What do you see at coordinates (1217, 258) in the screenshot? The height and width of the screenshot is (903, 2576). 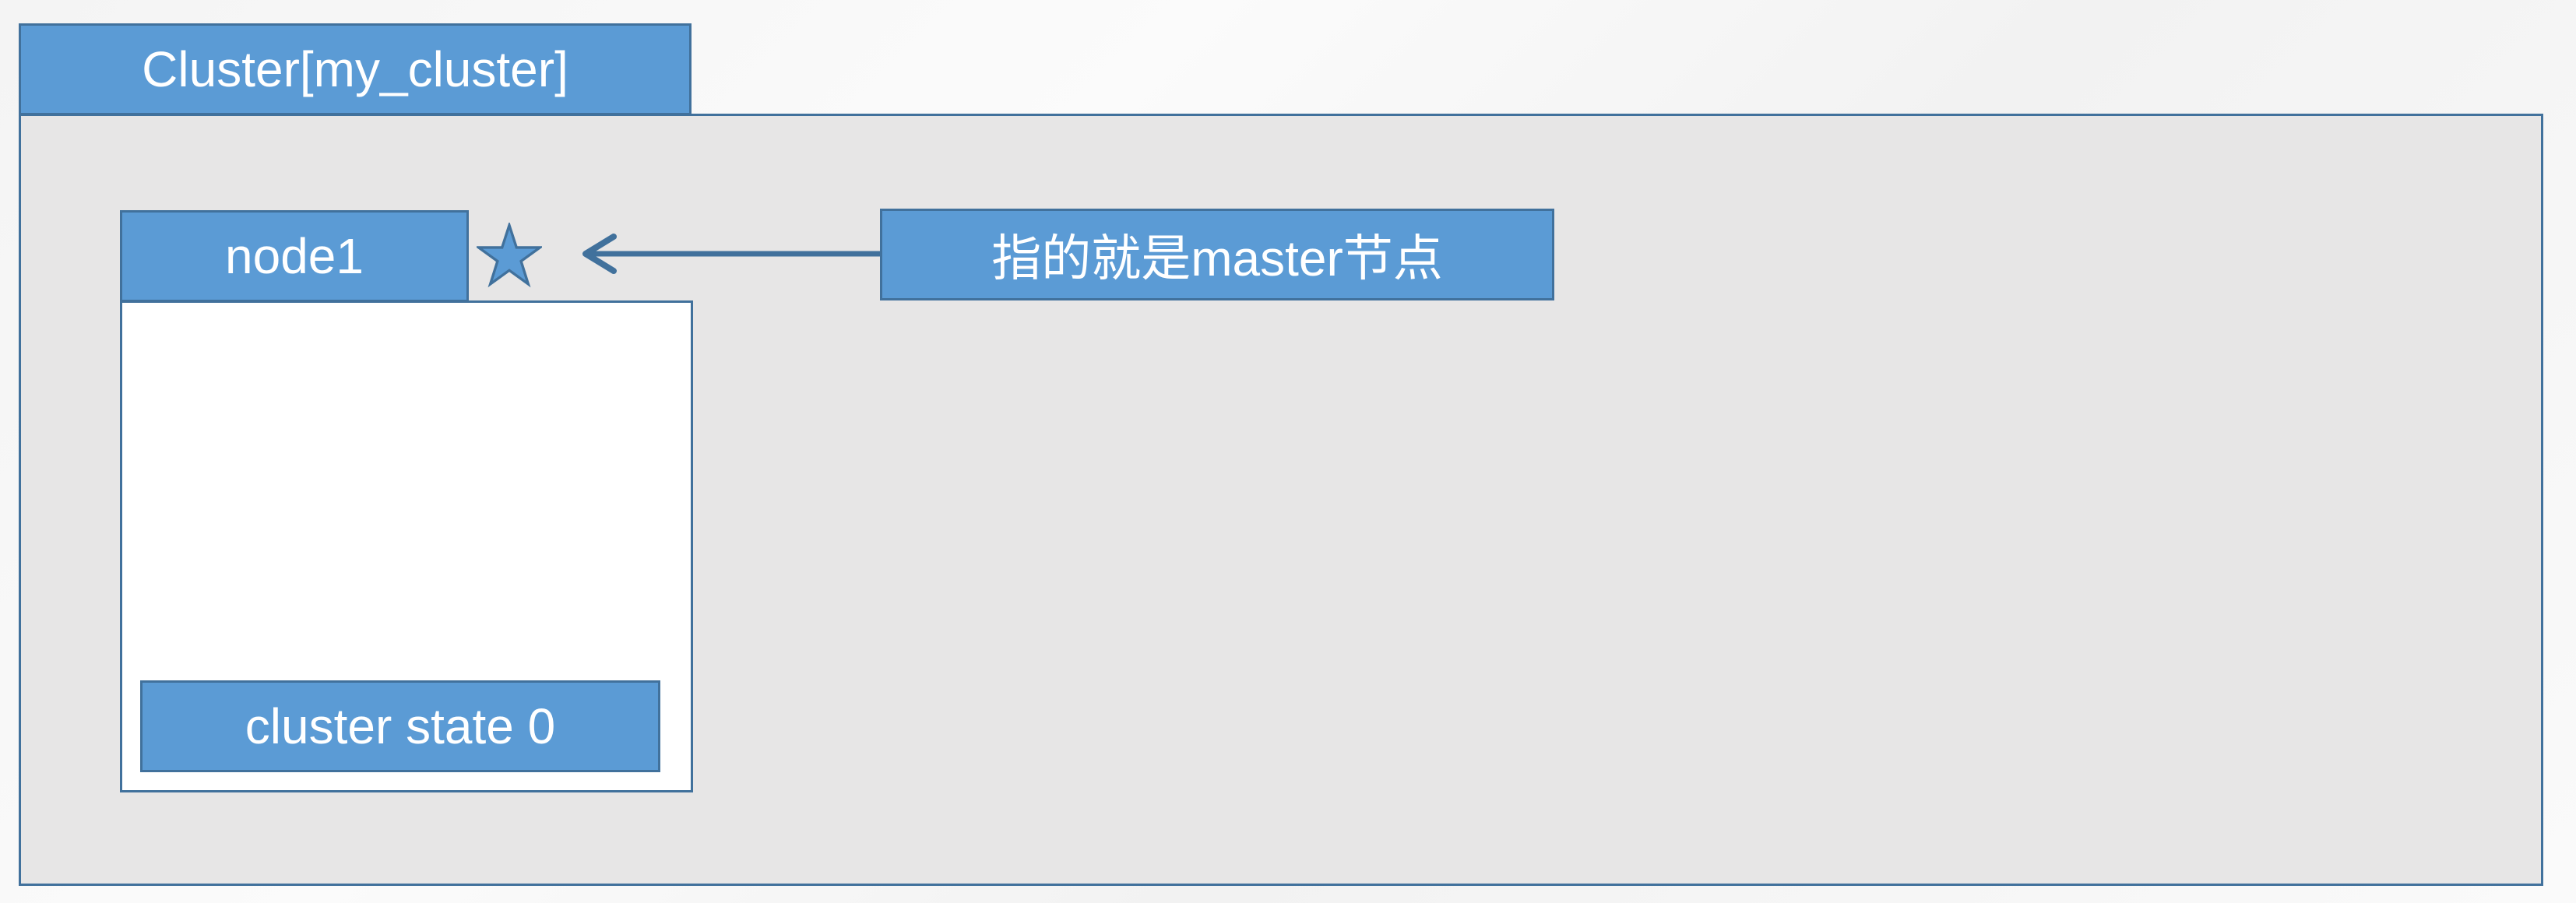 I see `callout-label: 指的就是master节点` at bounding box center [1217, 258].